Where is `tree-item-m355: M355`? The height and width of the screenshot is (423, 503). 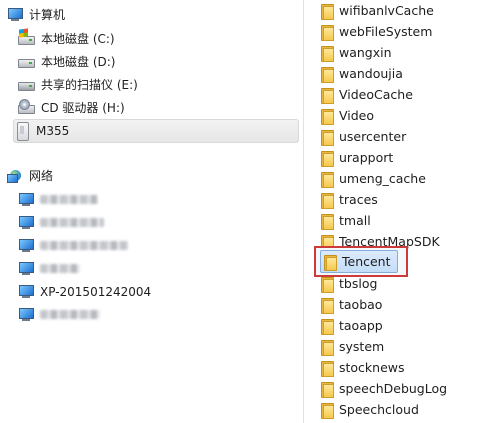 tree-item-m355: M355 is located at coordinates (156, 131).